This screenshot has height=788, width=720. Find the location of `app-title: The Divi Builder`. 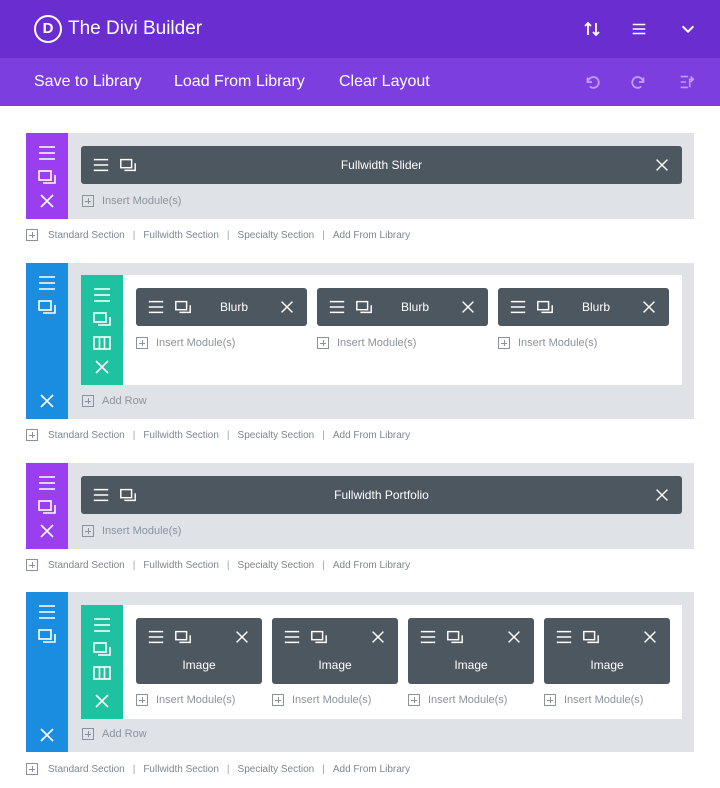

app-title: The Divi Builder is located at coordinates (135, 28).